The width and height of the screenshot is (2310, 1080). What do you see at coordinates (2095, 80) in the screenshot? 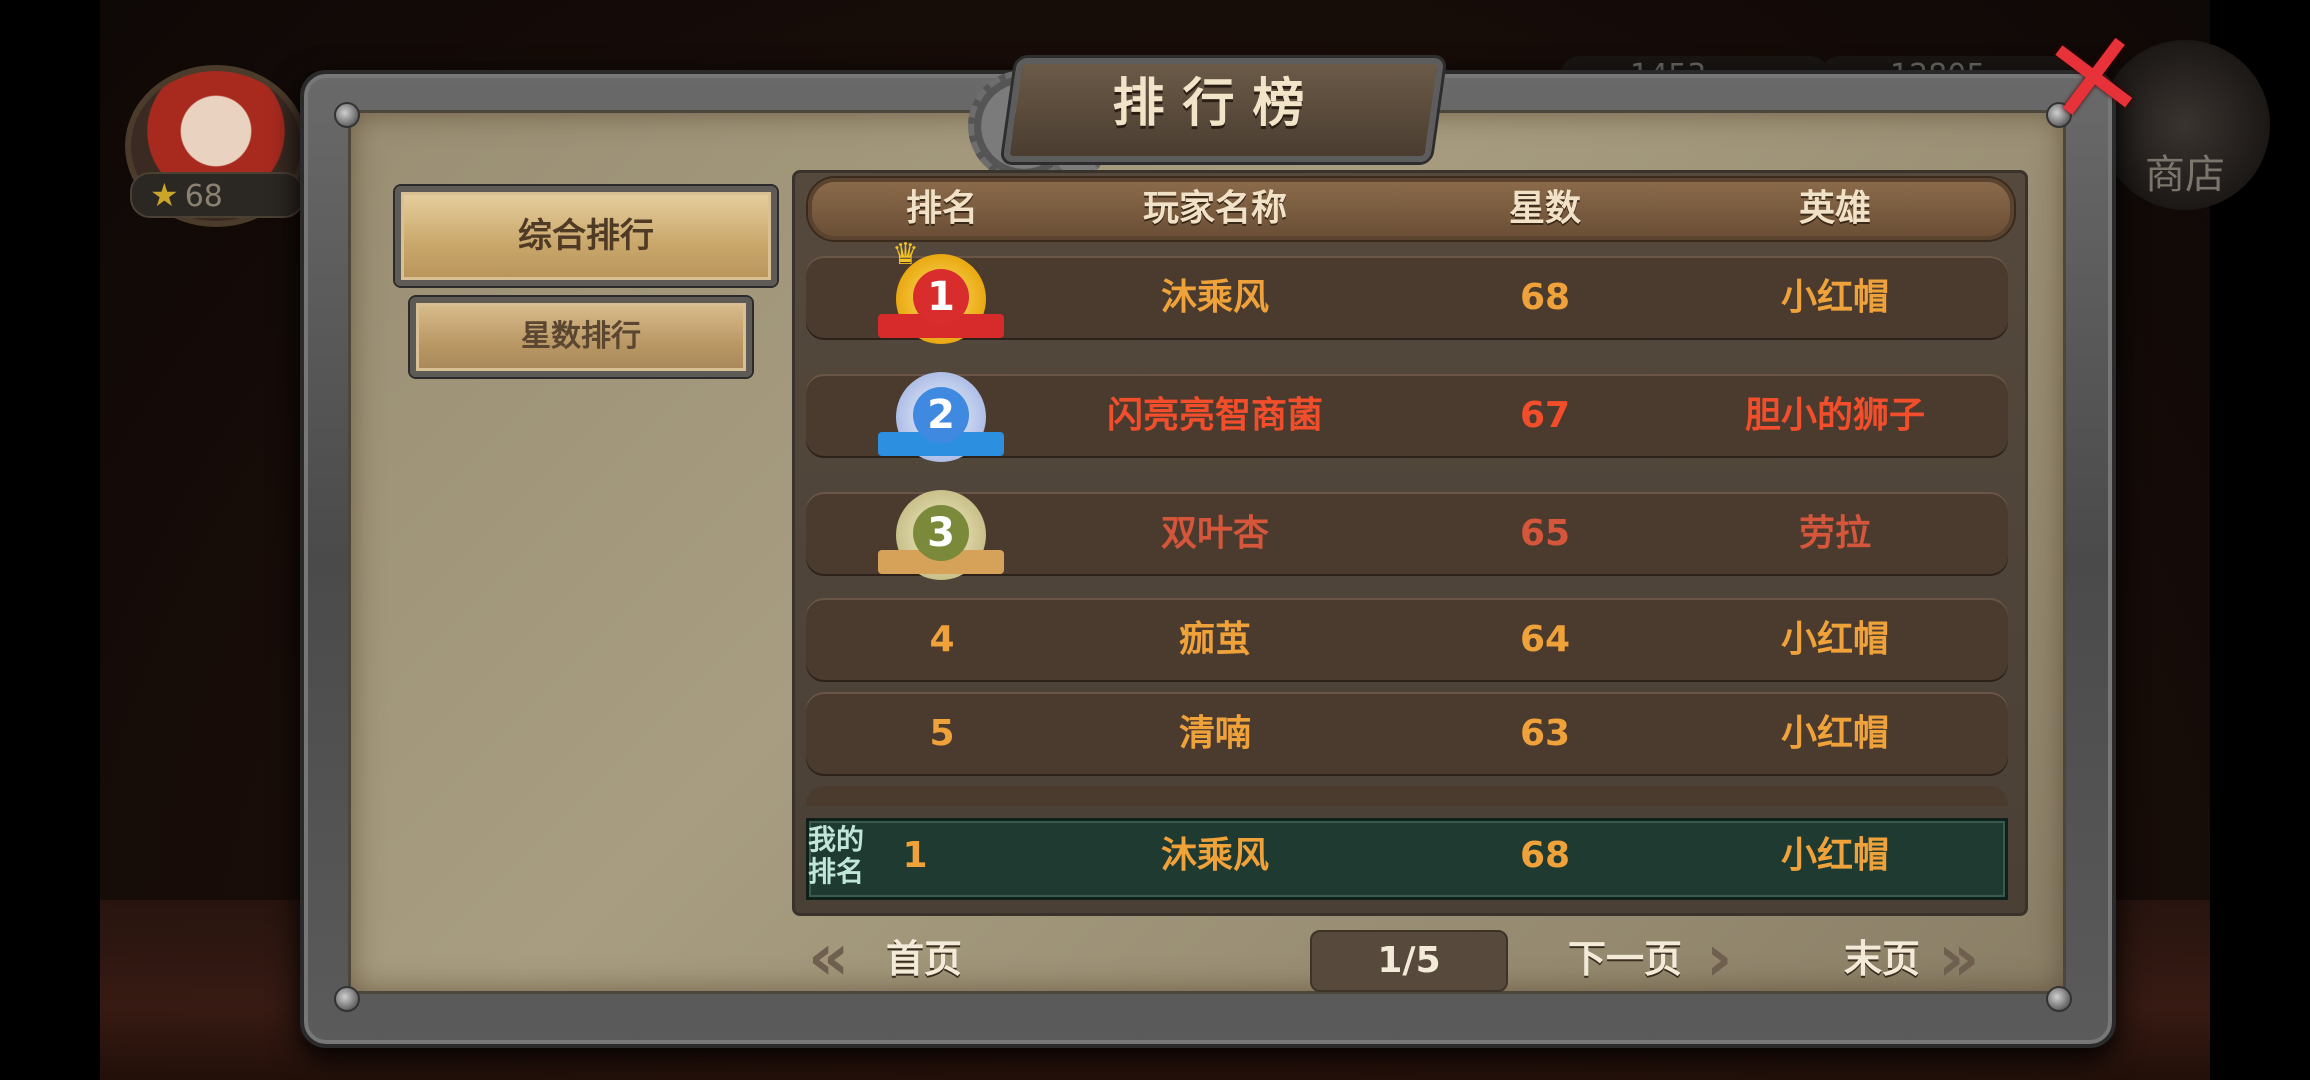
I see `close-icon: ✕` at bounding box center [2095, 80].